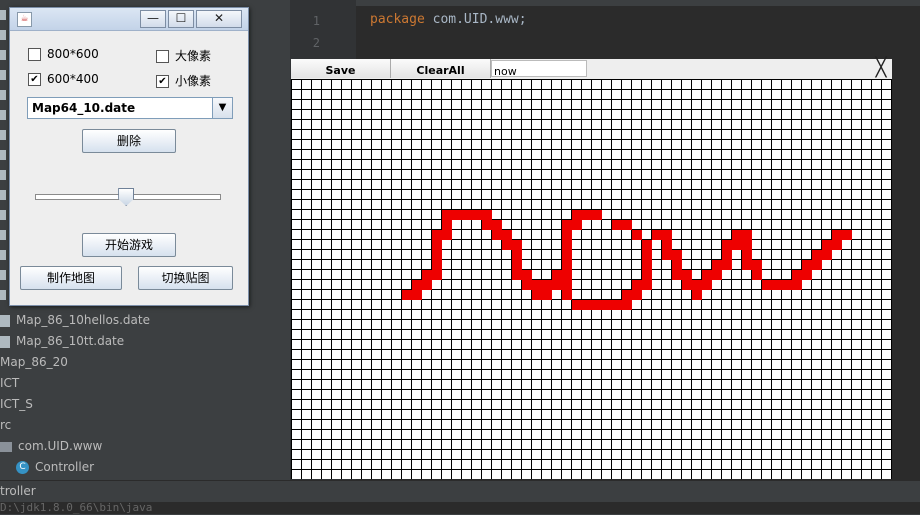  I want to click on slider-thumb, so click(126, 197).